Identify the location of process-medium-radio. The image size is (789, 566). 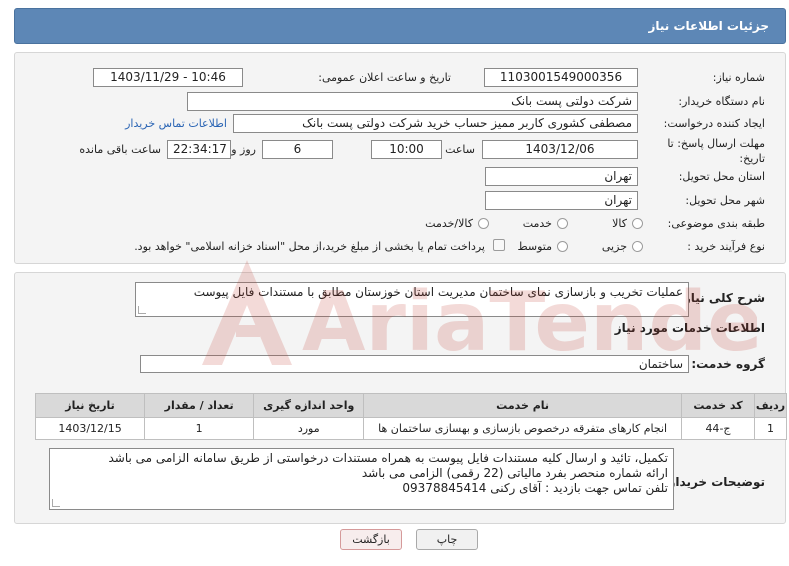
(562, 246).